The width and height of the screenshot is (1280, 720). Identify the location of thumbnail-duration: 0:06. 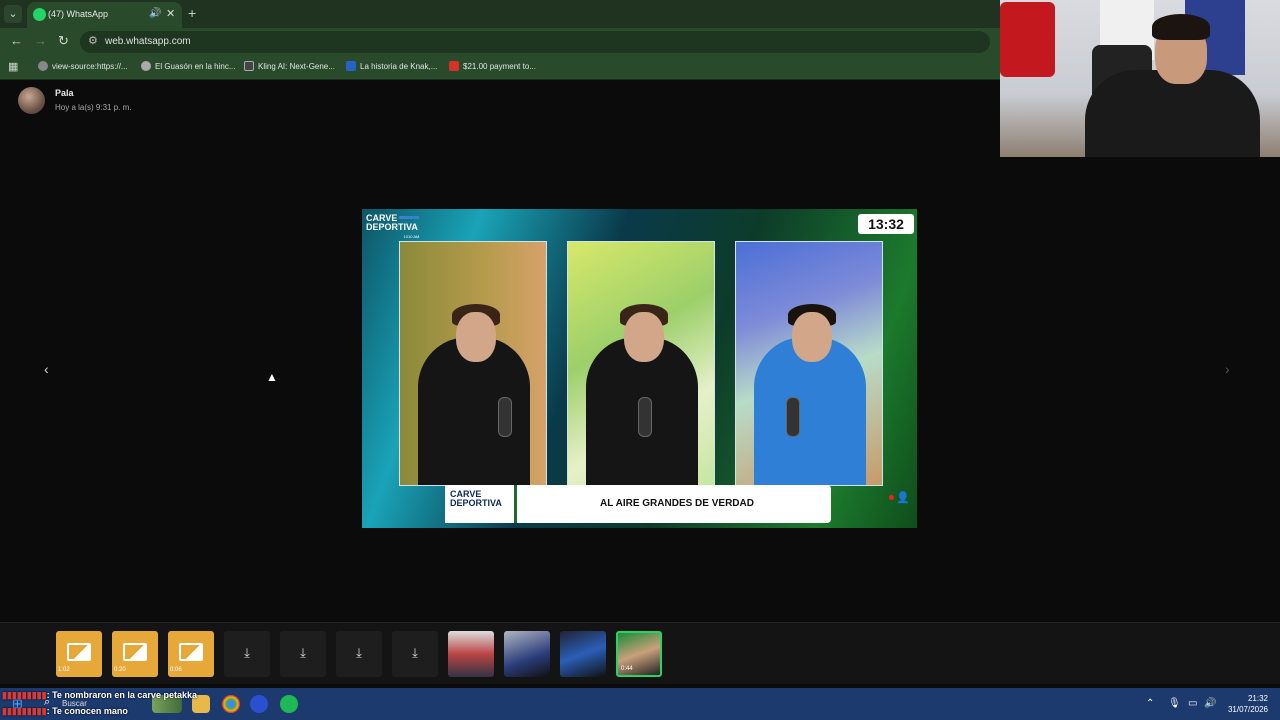
(176, 670).